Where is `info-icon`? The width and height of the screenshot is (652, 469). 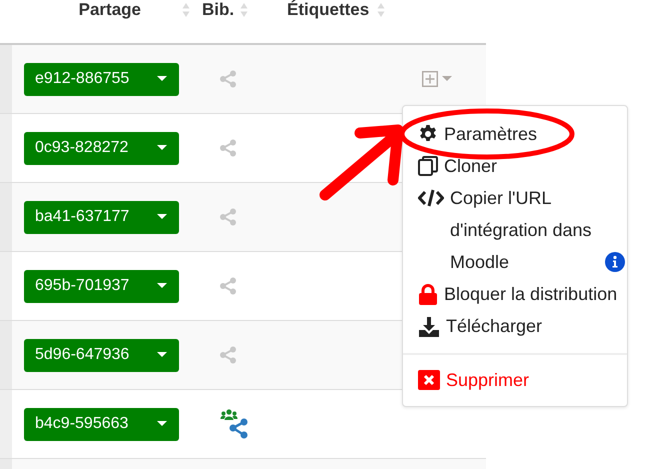
info-icon is located at coordinates (615, 262).